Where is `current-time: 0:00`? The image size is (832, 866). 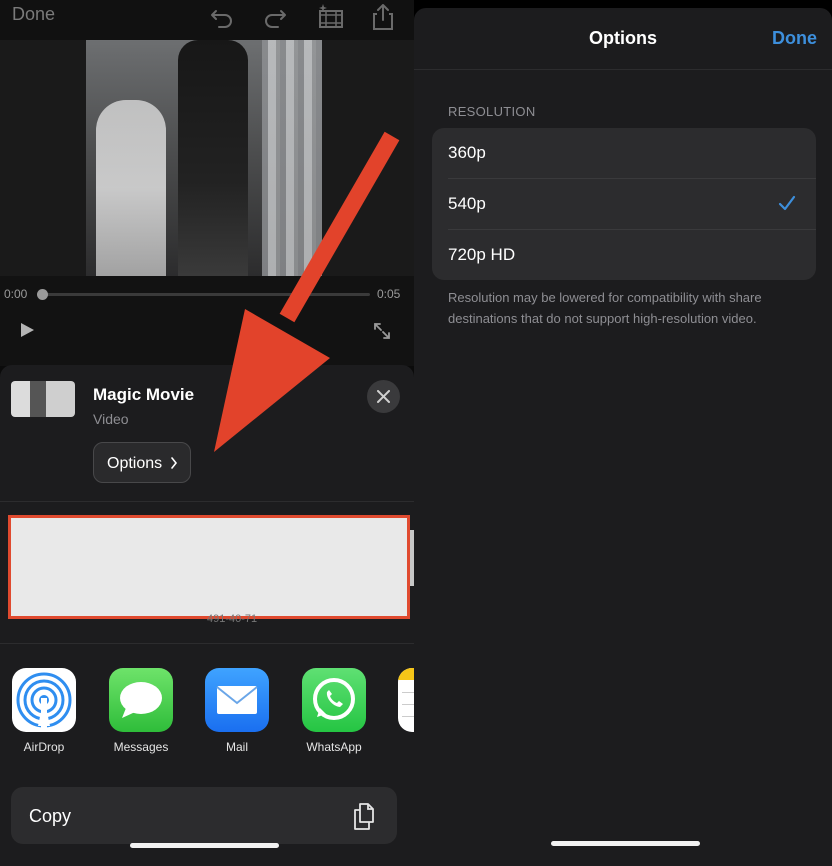
current-time: 0:00 is located at coordinates (16, 294).